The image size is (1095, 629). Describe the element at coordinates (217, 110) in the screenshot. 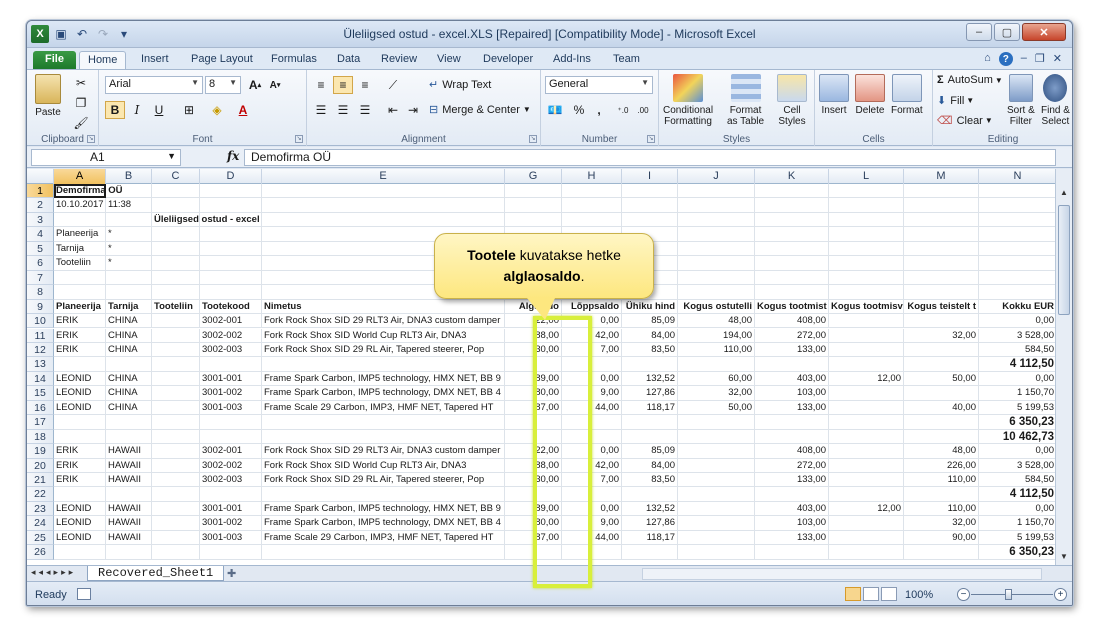

I see `fill-color-icon: ◈` at that location.